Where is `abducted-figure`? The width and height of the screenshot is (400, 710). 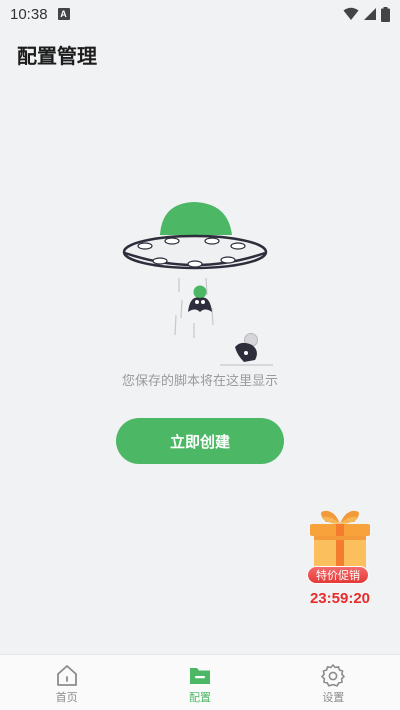
abducted-figure is located at coordinates (200, 298).